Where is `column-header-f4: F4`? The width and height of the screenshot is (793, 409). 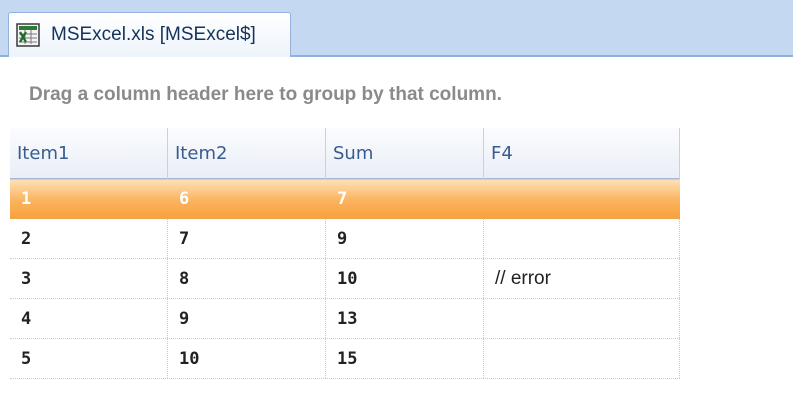
column-header-f4: F4 is located at coordinates (582, 153).